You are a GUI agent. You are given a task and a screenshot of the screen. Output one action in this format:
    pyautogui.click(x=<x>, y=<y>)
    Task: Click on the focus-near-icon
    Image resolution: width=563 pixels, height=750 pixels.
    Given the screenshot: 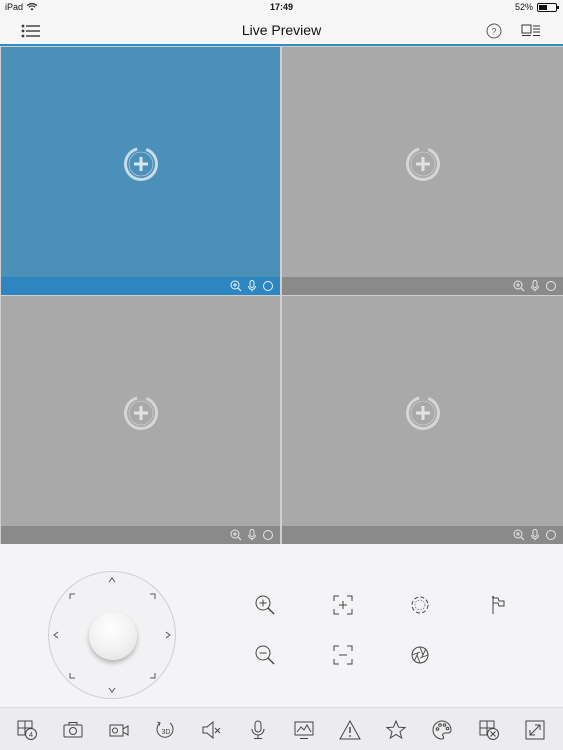 What is the action you would take?
    pyautogui.click(x=343, y=605)
    